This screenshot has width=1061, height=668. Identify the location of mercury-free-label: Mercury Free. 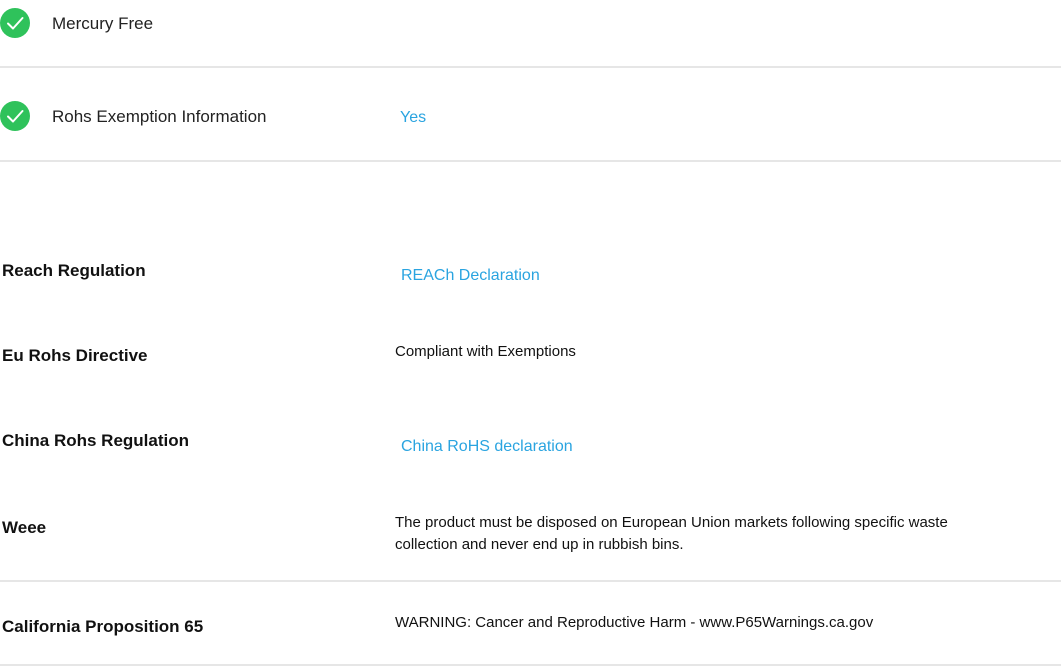
(103, 23).